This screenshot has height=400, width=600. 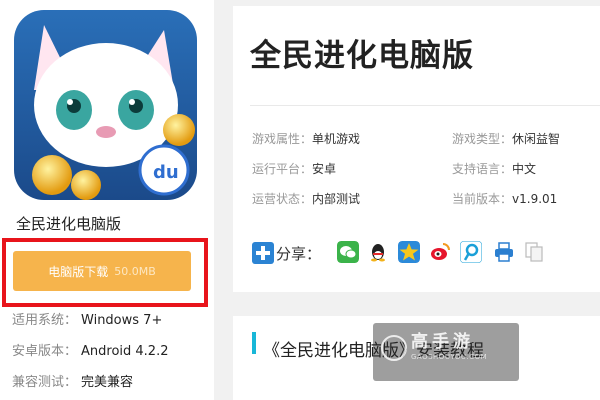 I want to click on attr-game-property: 游戏属性：单机游戏, so click(x=306, y=138).